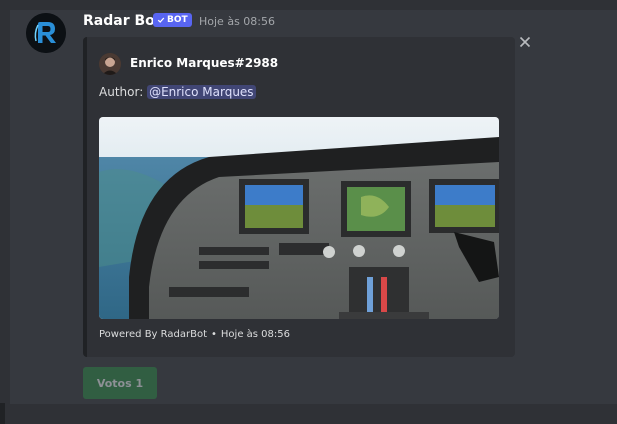 The width and height of the screenshot is (617, 424). What do you see at coordinates (153, 334) in the screenshot?
I see `footer-text: Powered By RadarBot` at bounding box center [153, 334].